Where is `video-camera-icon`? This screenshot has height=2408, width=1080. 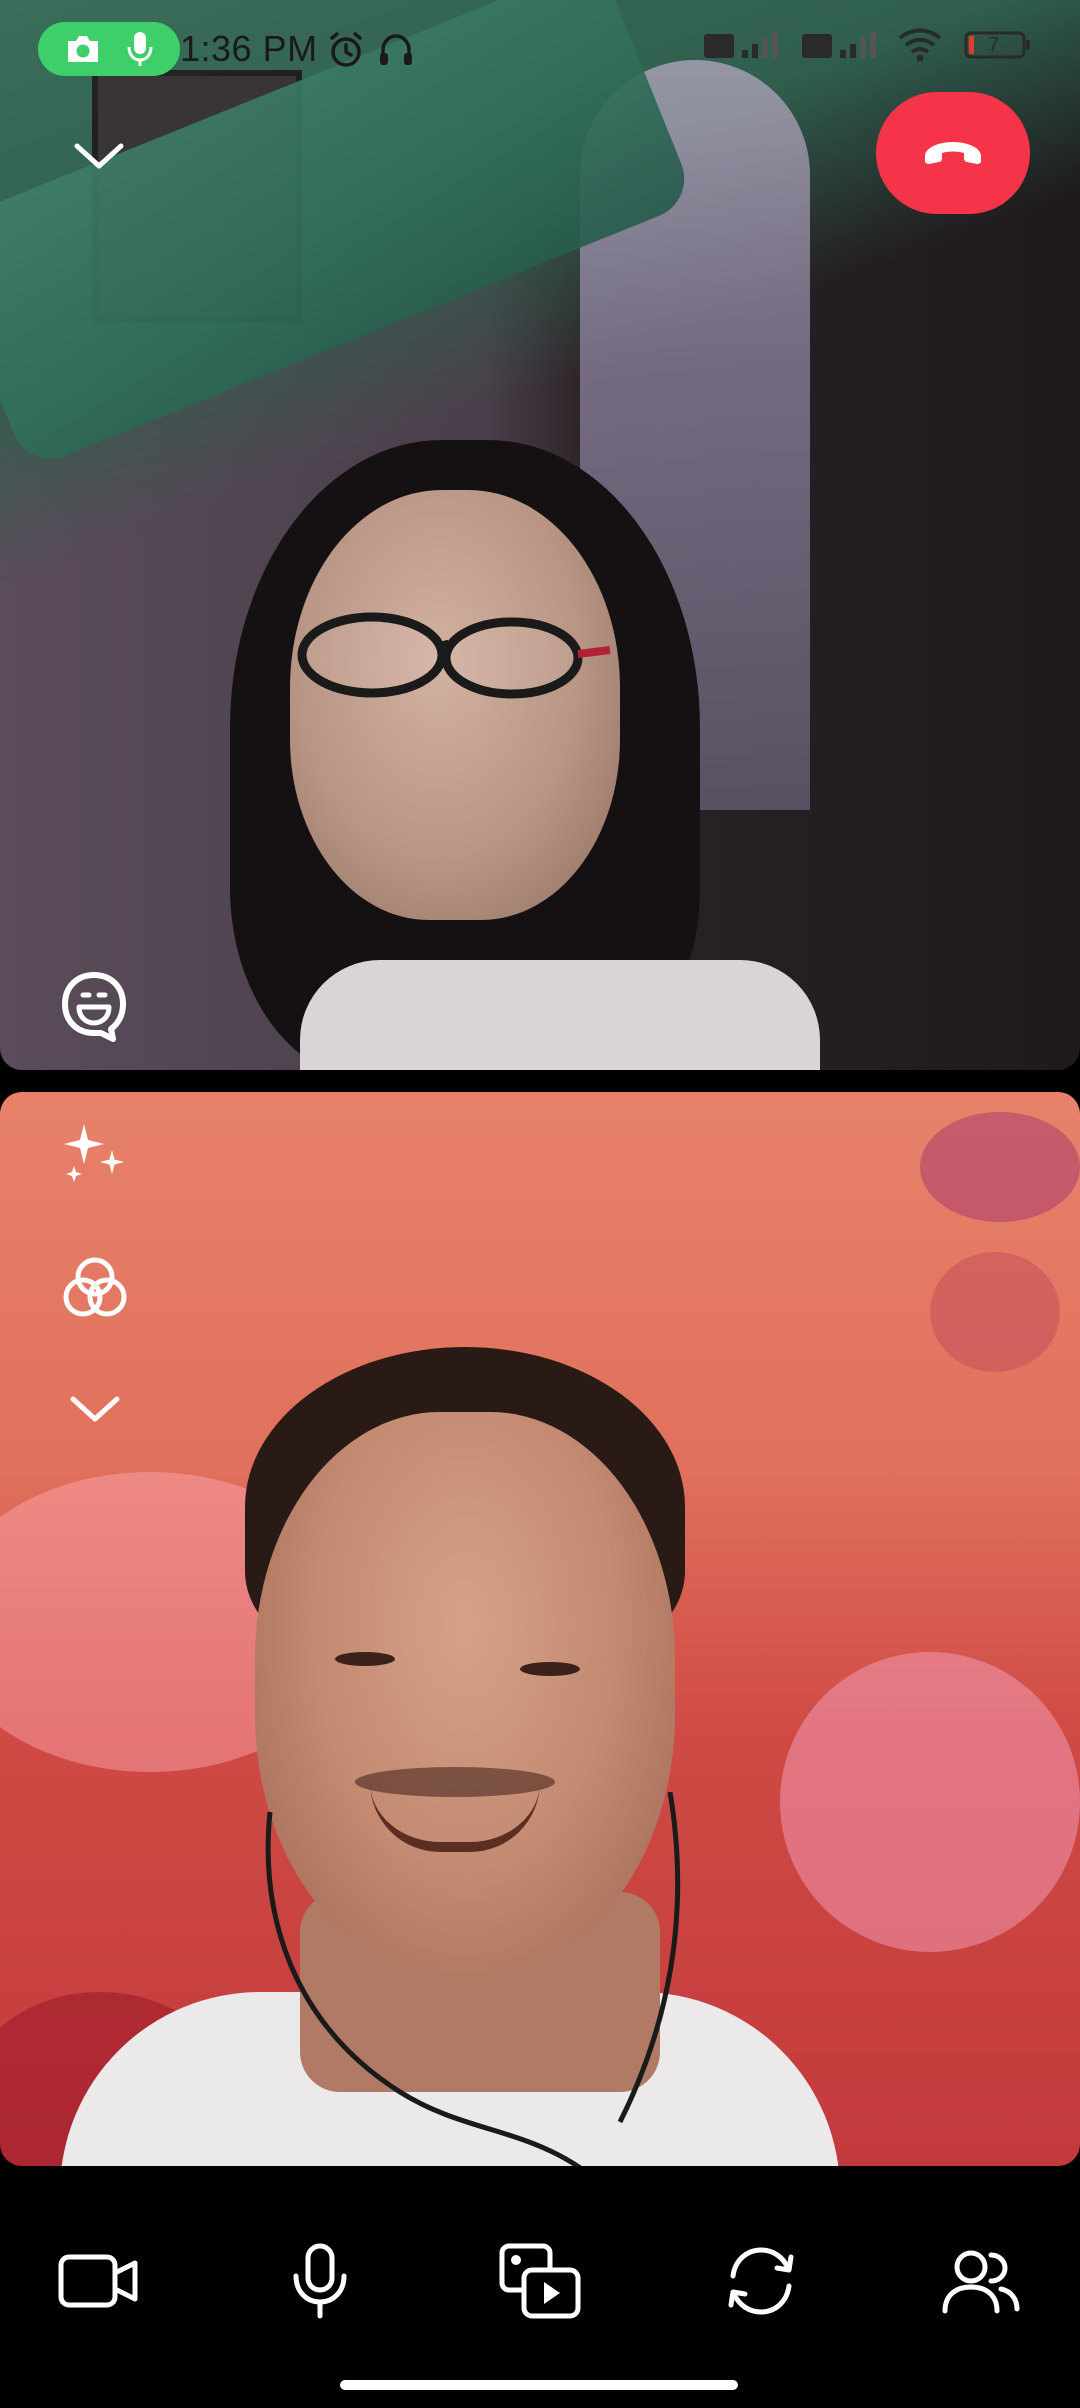
video-camera-icon is located at coordinates (98, 2281).